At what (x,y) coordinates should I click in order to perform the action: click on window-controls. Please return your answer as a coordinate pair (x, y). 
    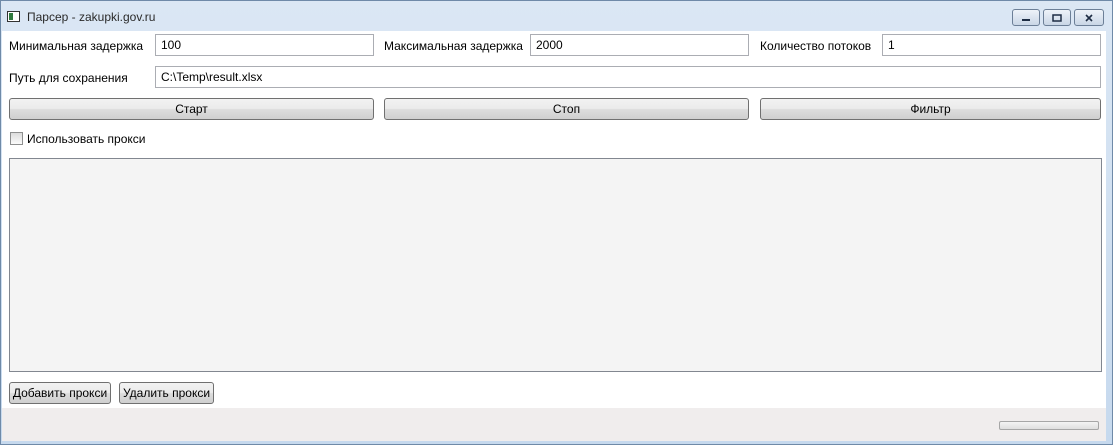
    Looking at the image, I should click on (1058, 17).